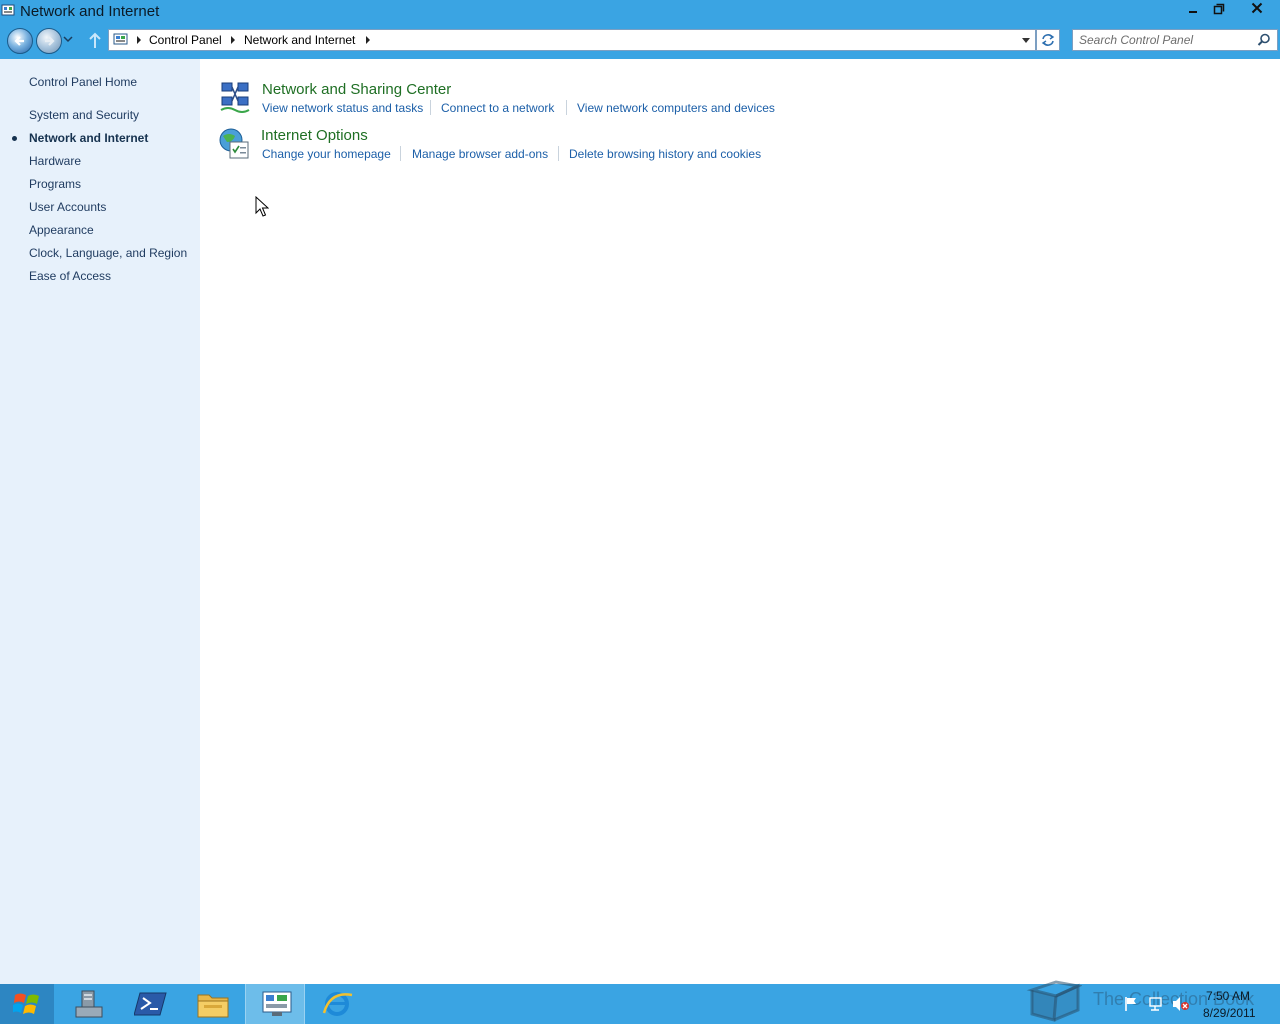 This screenshot has height=1024, width=1280. What do you see at coordinates (1264, 40) in the screenshot?
I see `search-icon` at bounding box center [1264, 40].